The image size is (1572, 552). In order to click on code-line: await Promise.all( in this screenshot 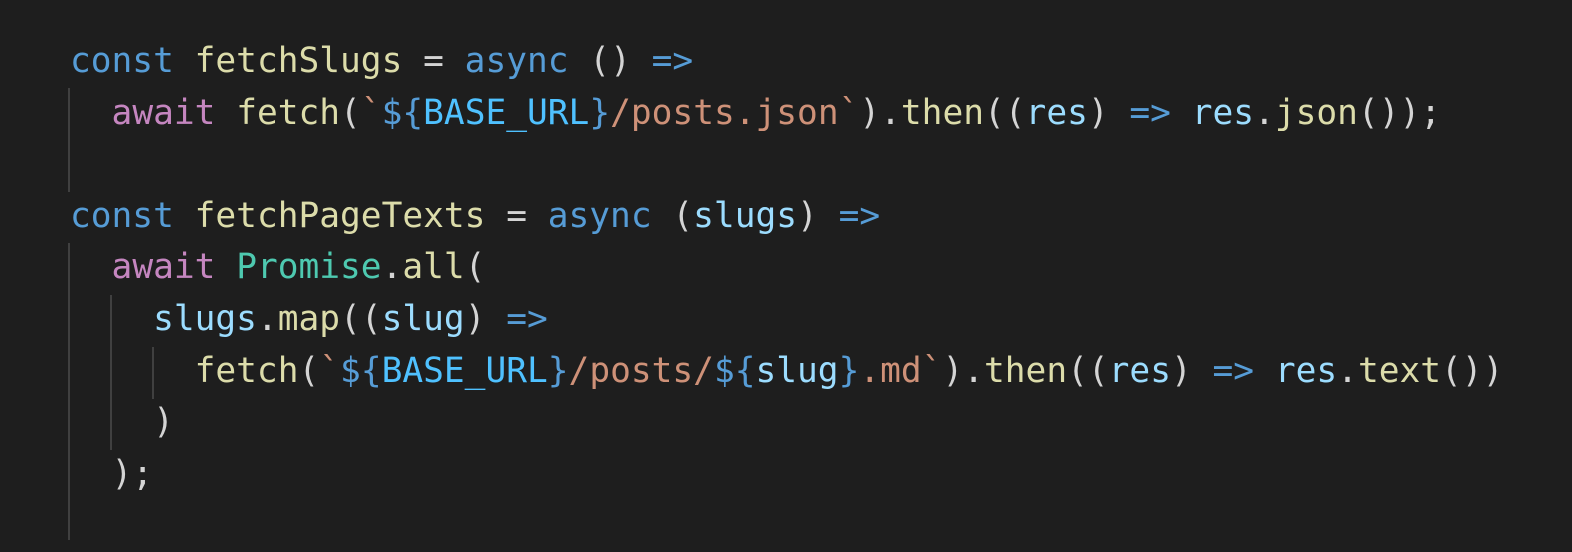, I will do `click(786, 268)`.